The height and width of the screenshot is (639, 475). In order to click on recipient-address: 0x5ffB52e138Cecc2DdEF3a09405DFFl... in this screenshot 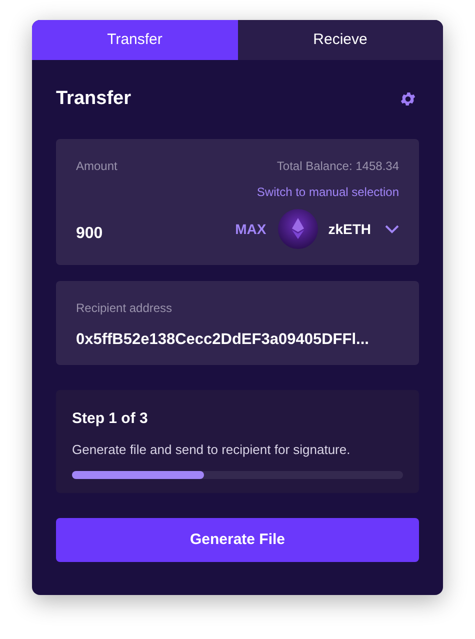, I will do `click(223, 340)`.